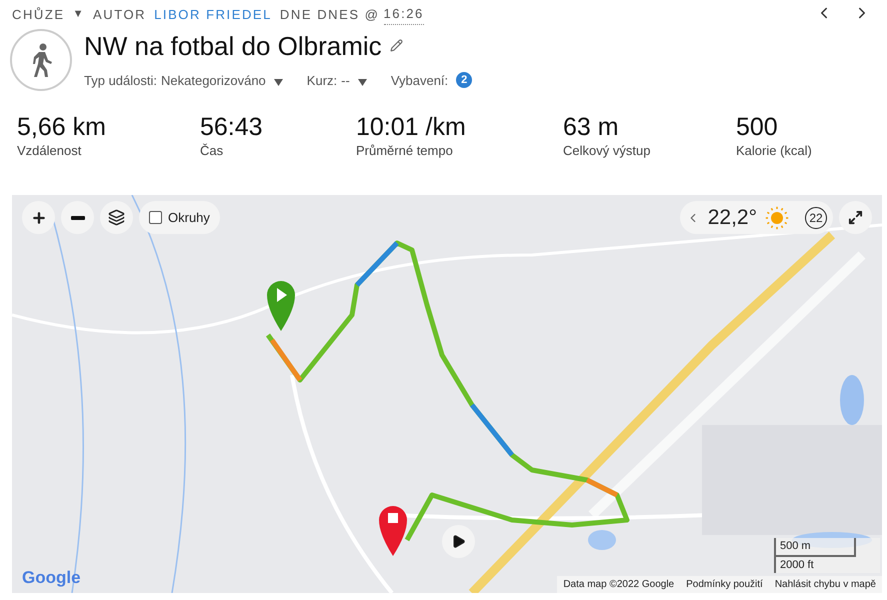  I want to click on temperature: 22,2°, so click(732, 217).